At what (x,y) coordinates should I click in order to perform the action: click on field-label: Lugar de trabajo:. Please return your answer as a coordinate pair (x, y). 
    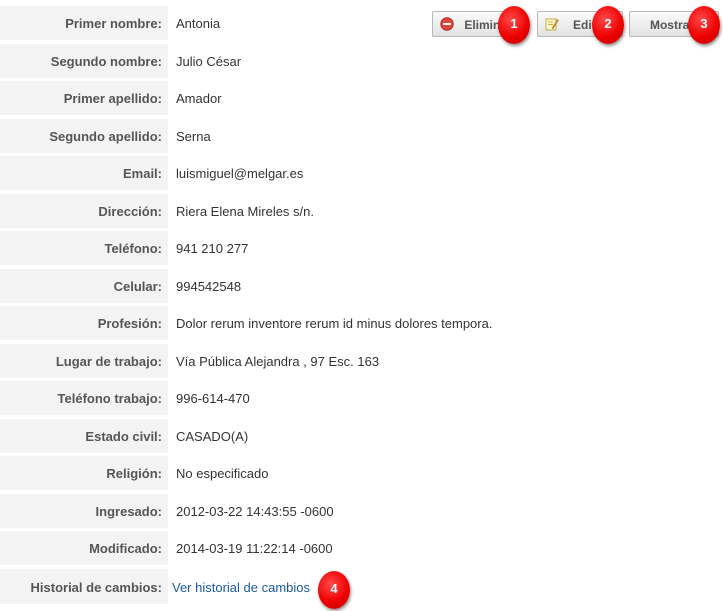
    Looking at the image, I should click on (84, 360).